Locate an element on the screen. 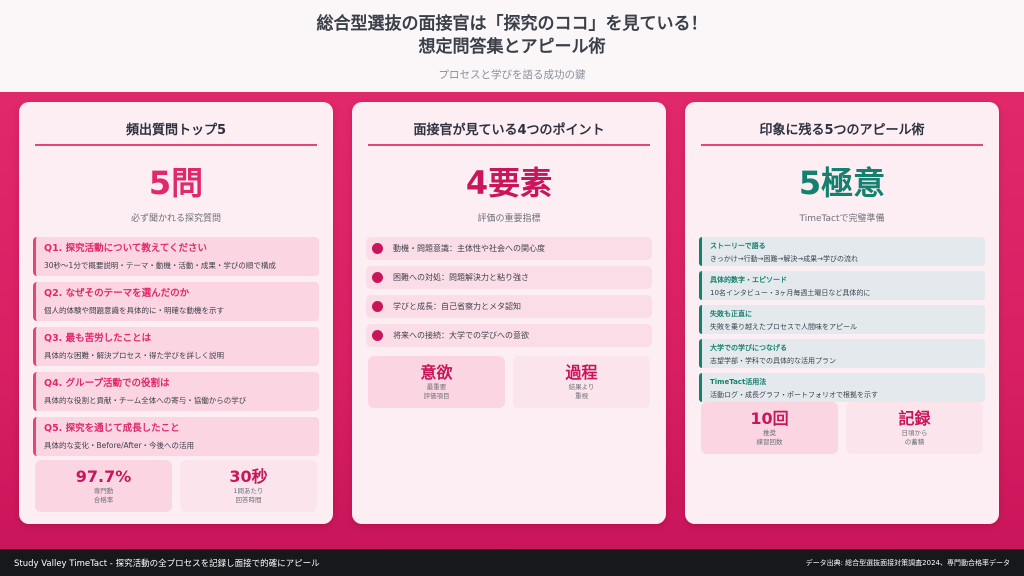 This screenshot has width=1024, height=576. question-description: 具体的な変化・Before/After・今後への活用 is located at coordinates (119, 445).